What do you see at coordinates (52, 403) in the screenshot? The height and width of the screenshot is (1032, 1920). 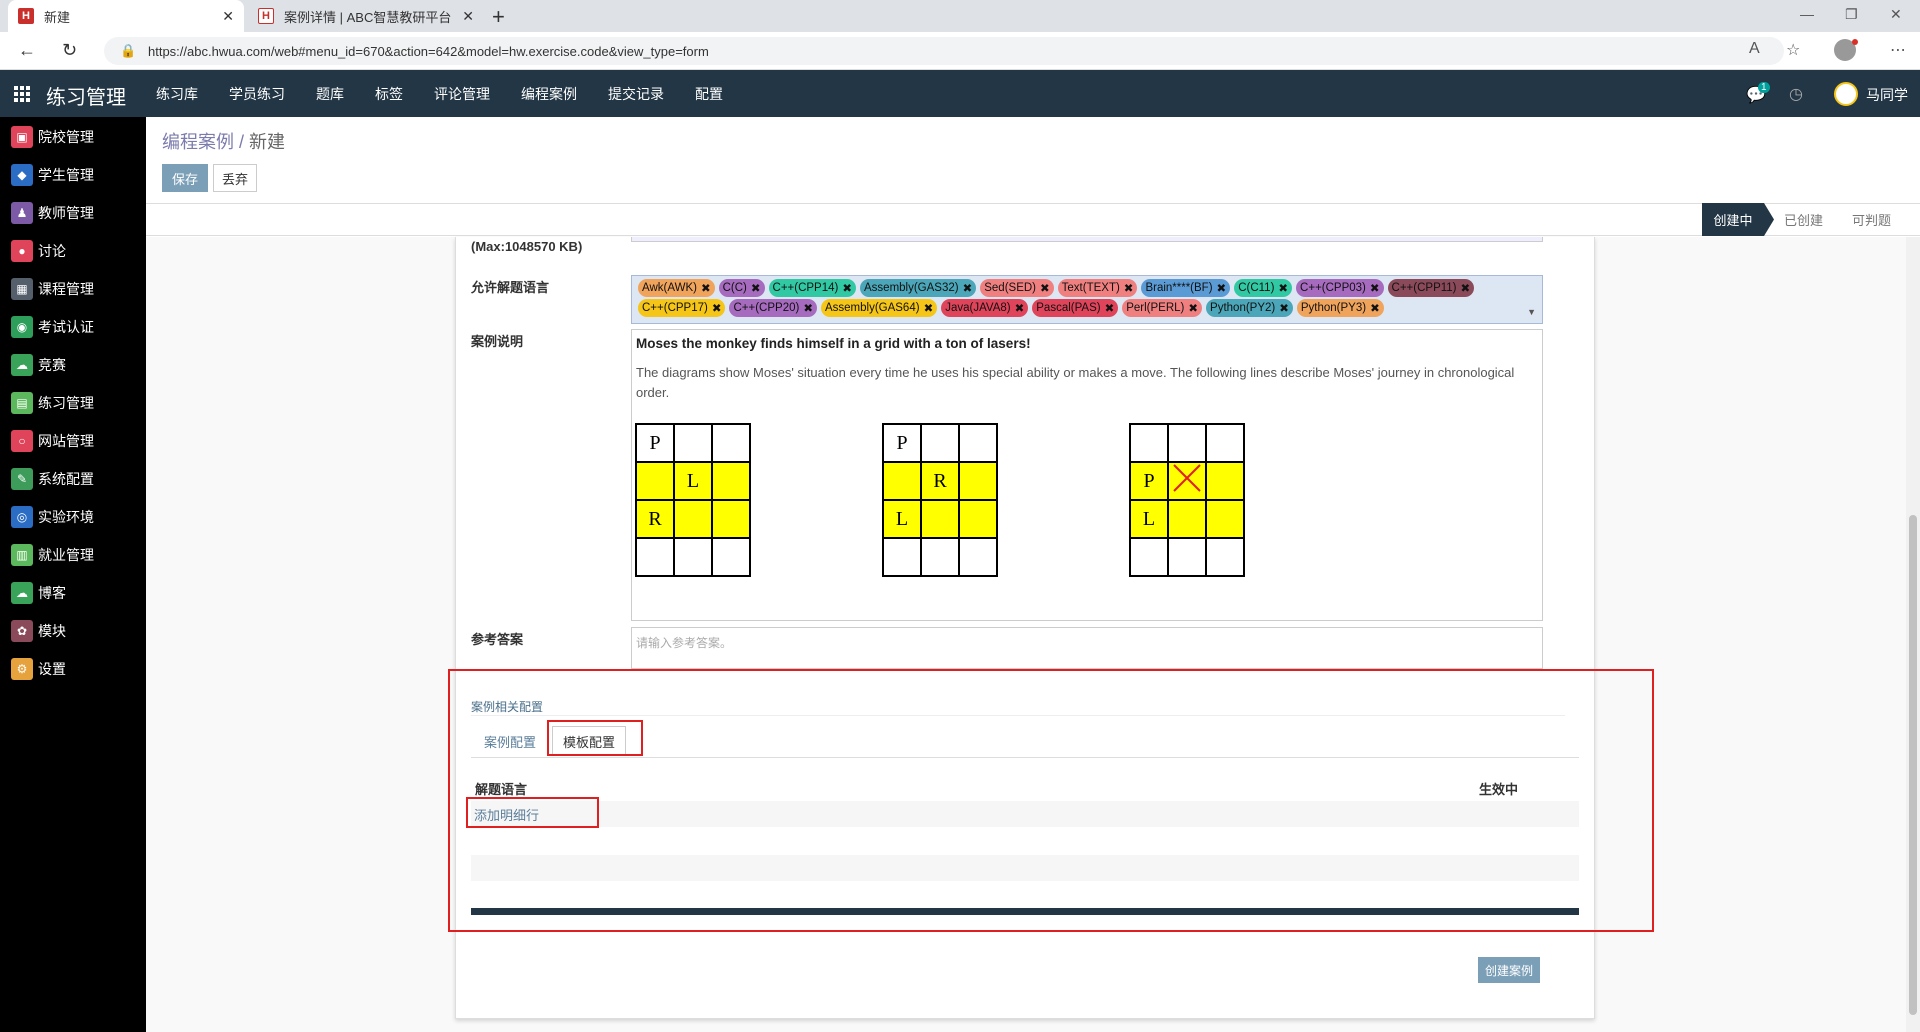 I see `sidebar-item: ▤ 练习管理` at bounding box center [52, 403].